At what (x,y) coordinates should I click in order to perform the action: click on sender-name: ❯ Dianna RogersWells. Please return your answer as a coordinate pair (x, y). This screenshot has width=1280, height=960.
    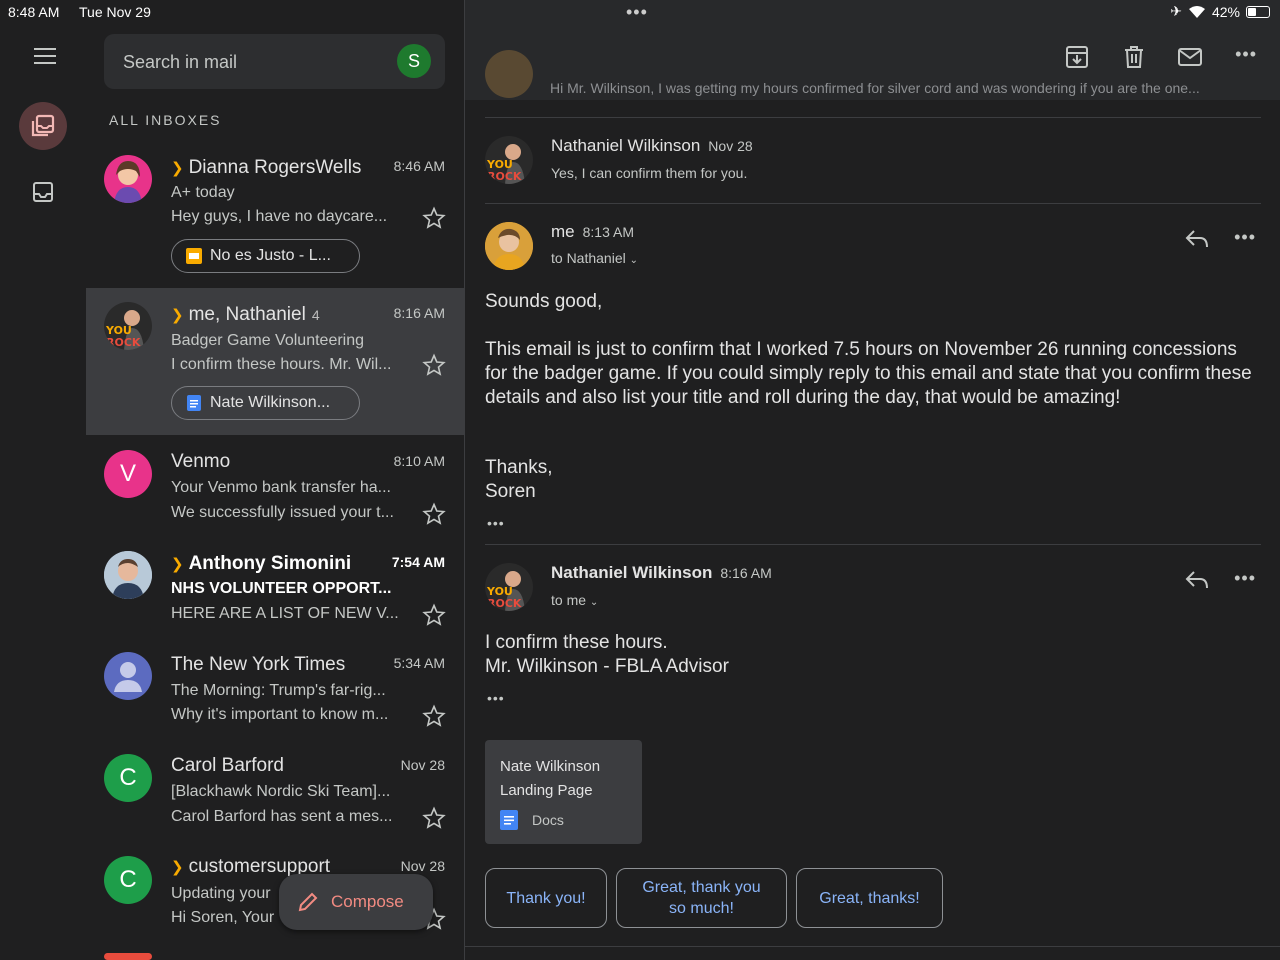
    Looking at the image, I should click on (266, 167).